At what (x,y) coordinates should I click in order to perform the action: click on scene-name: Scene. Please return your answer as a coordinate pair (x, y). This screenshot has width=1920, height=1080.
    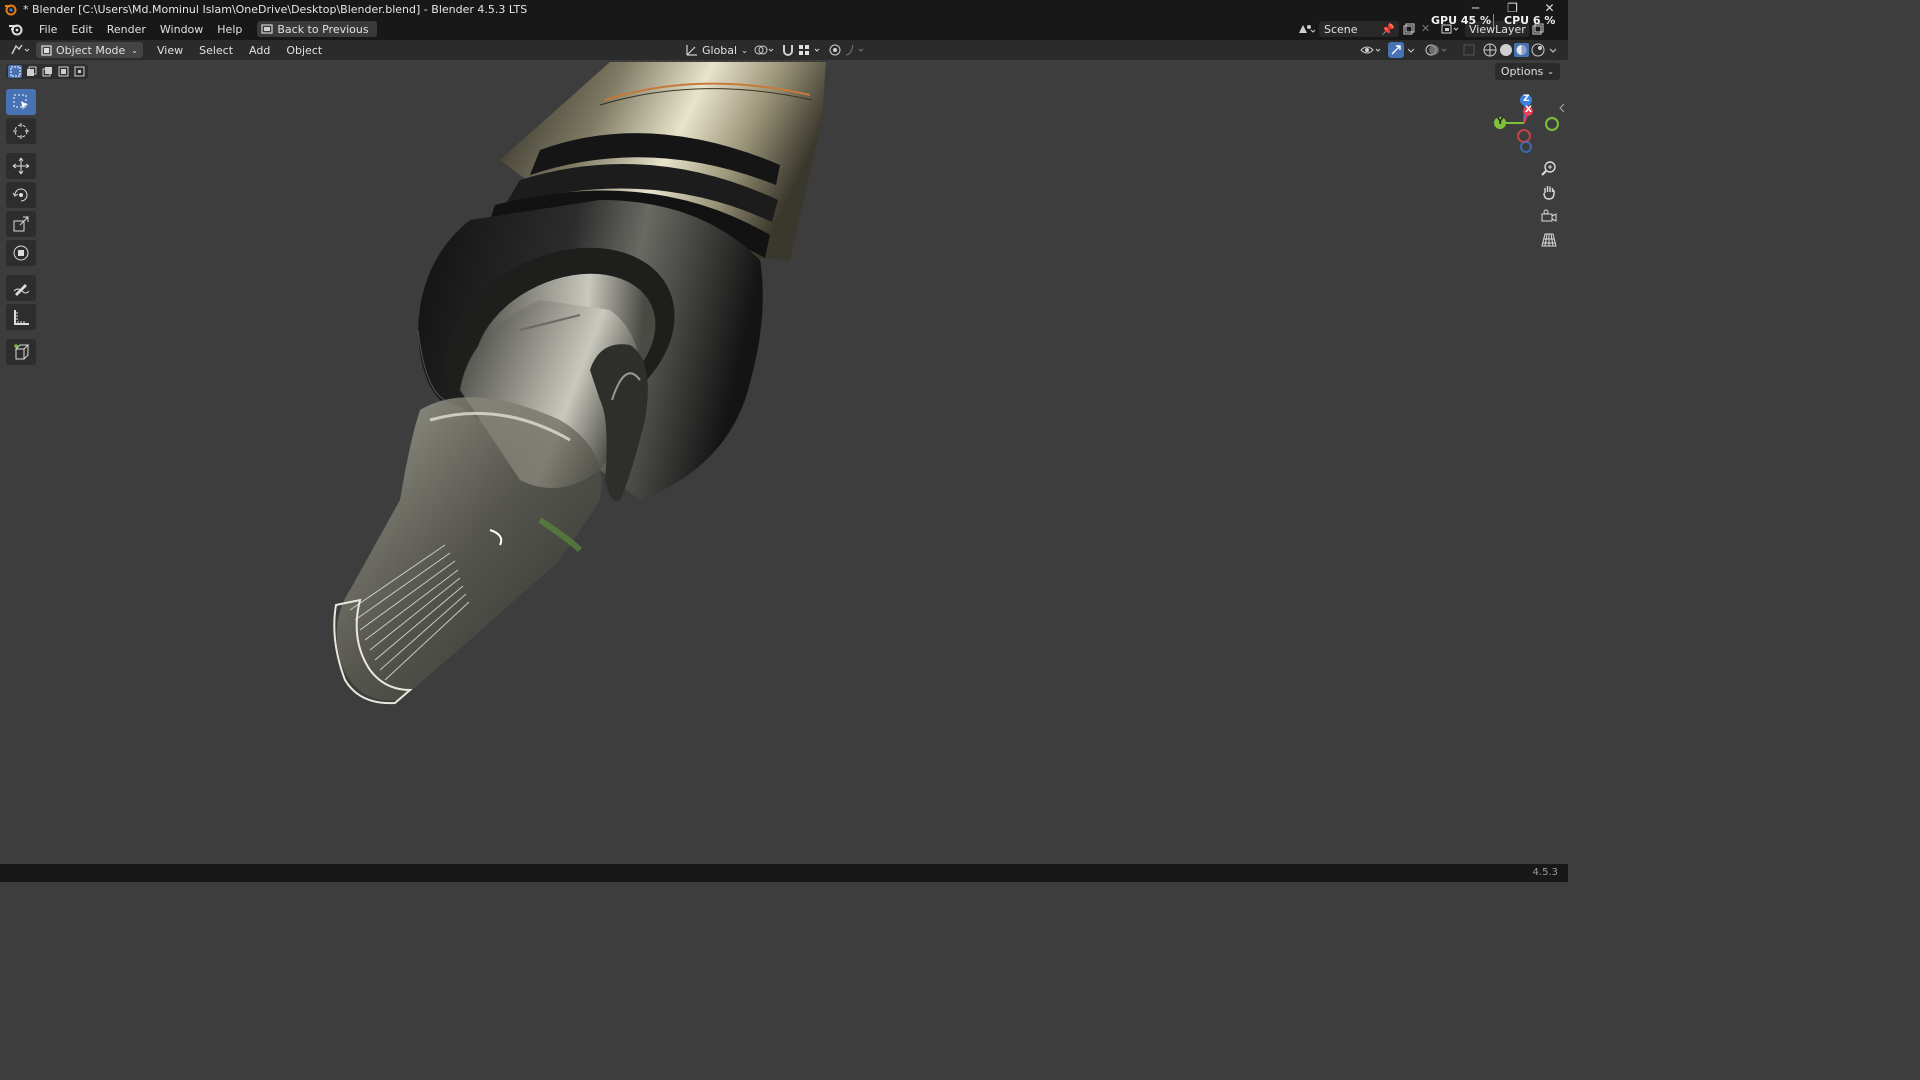
    Looking at the image, I should click on (1341, 29).